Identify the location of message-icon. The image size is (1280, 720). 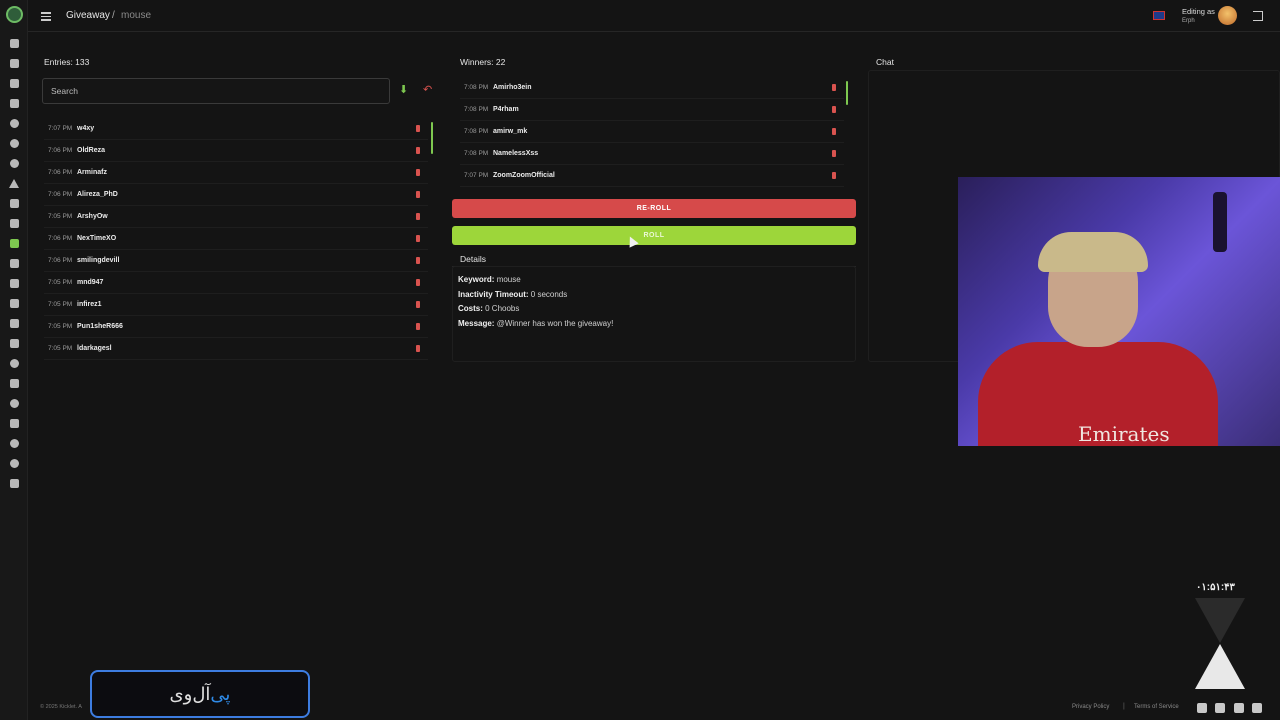
(14, 403).